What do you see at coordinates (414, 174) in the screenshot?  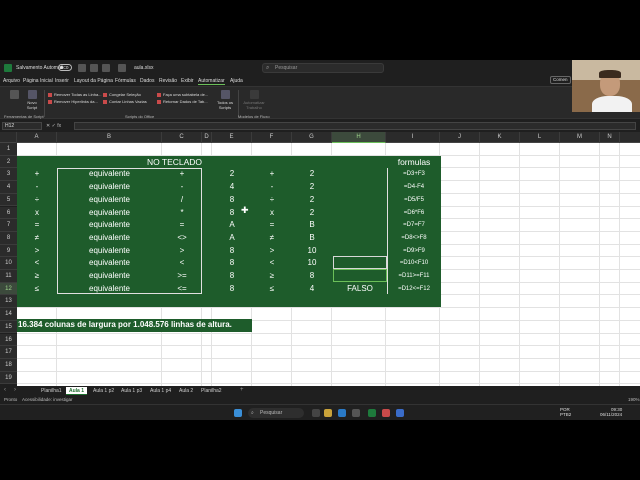 I see `cell-i3: =D3+F3` at bounding box center [414, 174].